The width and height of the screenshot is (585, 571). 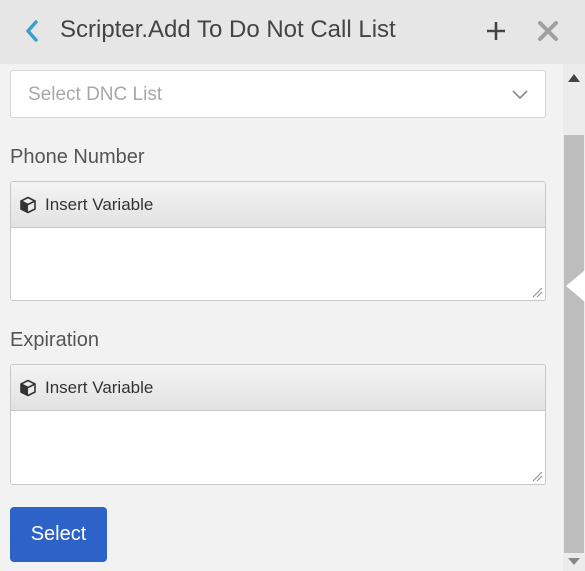 I want to click on close-icon, so click(x=548, y=31).